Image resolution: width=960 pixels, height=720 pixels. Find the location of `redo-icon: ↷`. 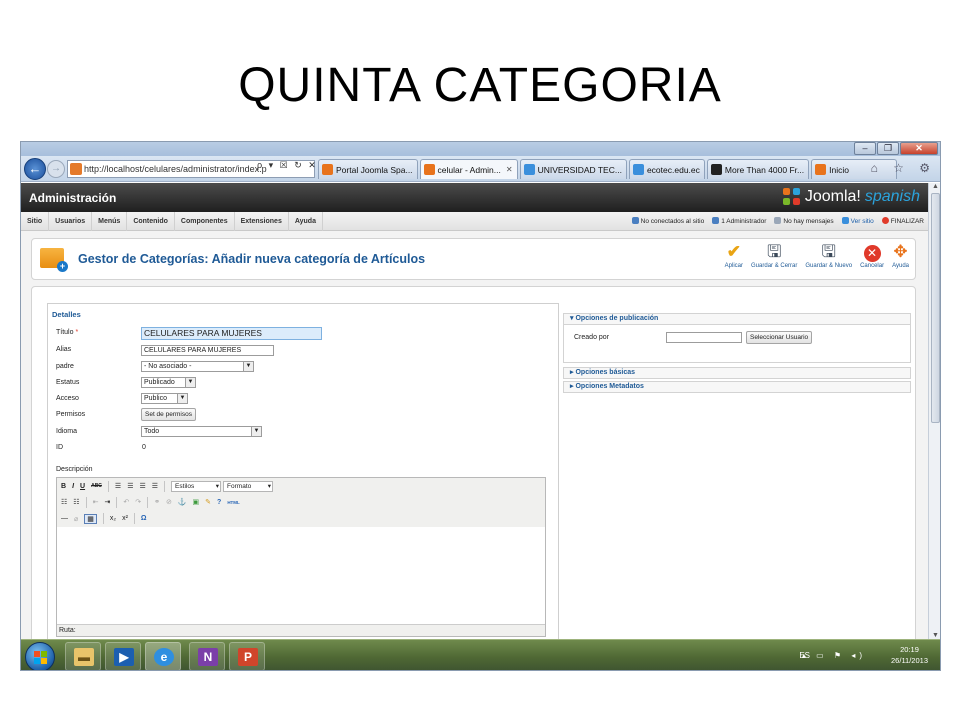

redo-icon: ↷ is located at coordinates (138, 502).